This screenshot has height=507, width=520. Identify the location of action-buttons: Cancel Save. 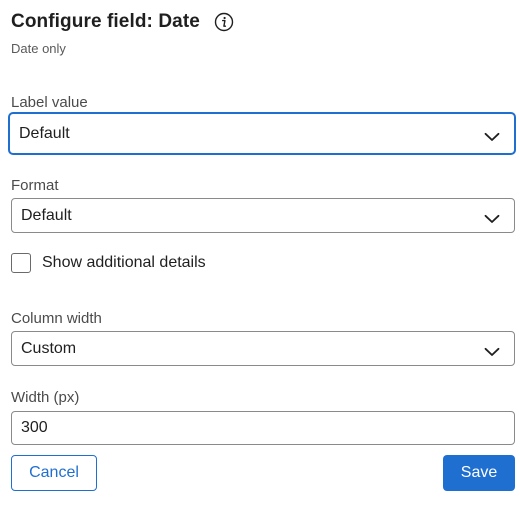
(263, 473).